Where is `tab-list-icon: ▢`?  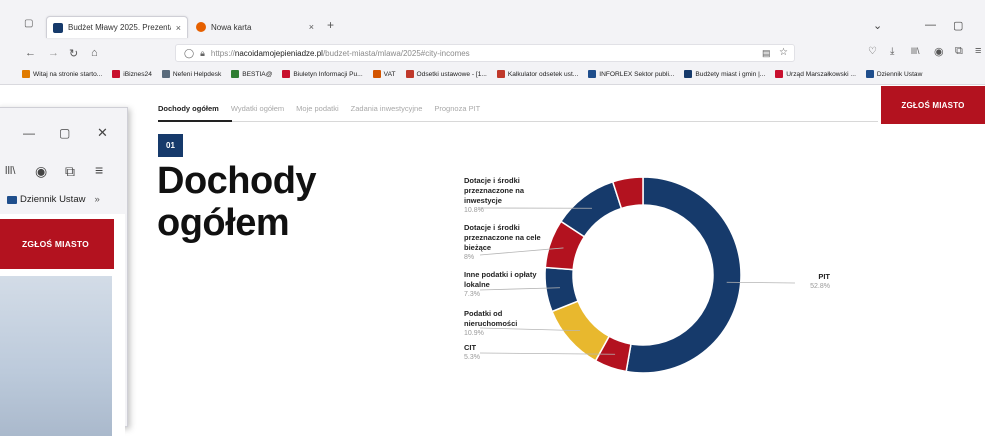
tab-list-icon: ▢ is located at coordinates (28, 23).